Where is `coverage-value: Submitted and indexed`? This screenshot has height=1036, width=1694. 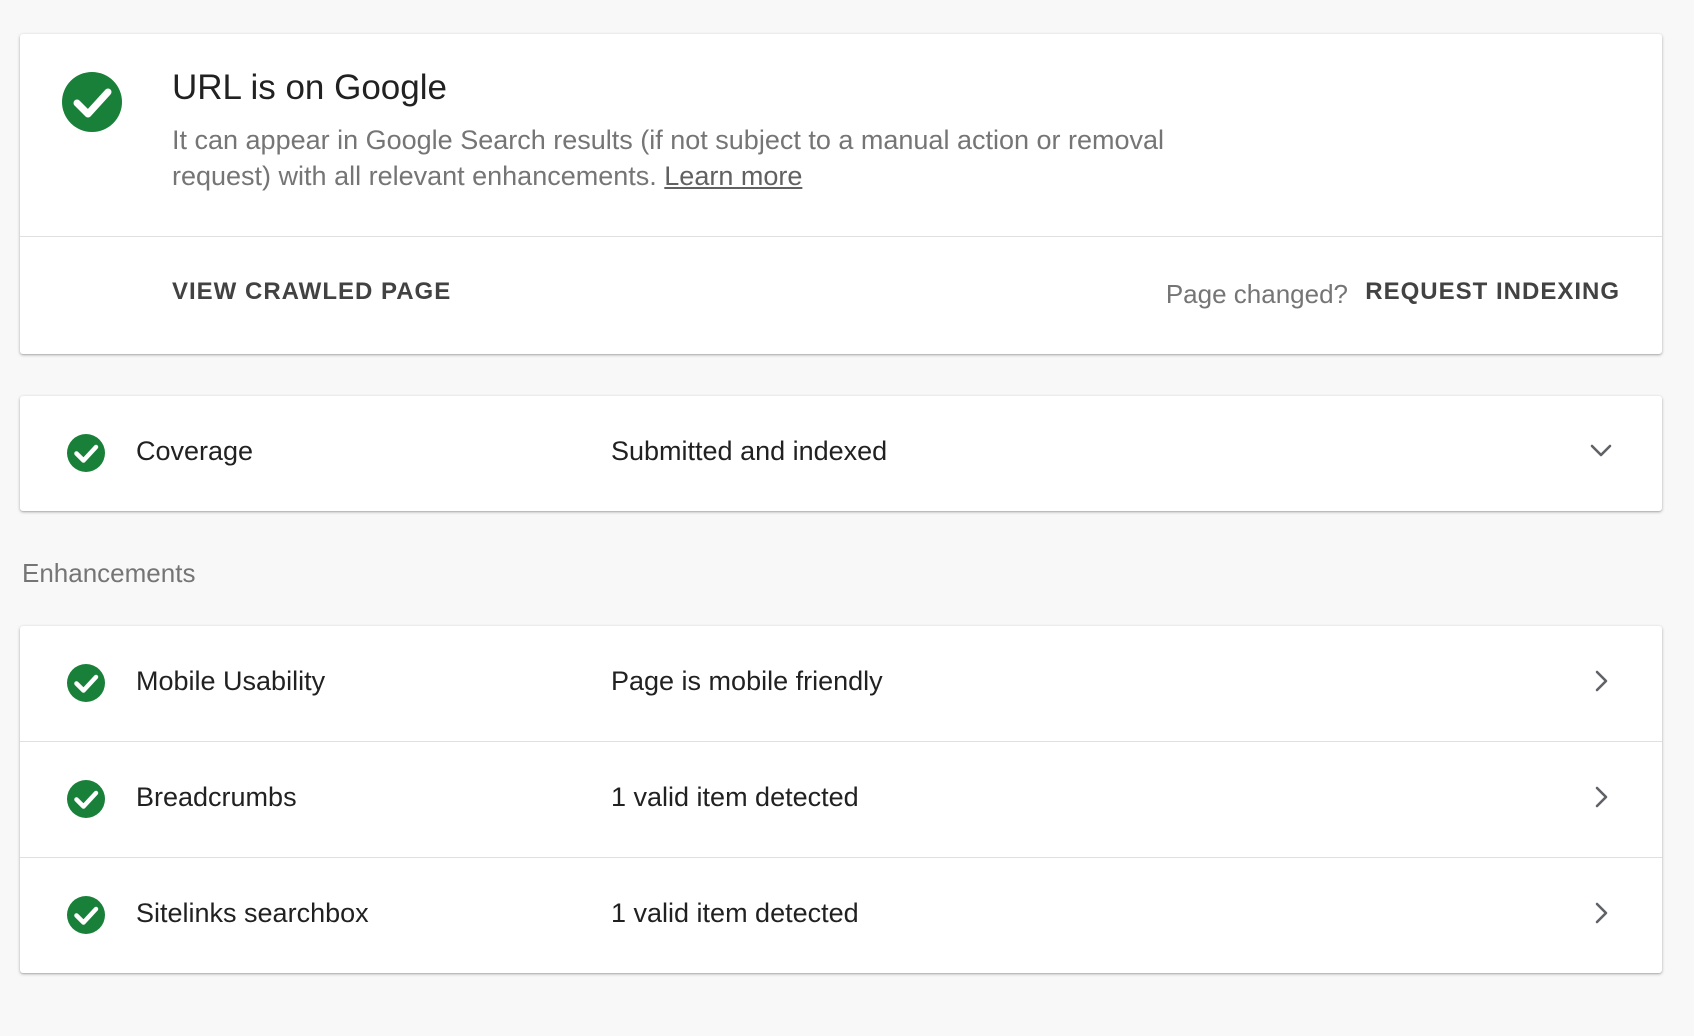 coverage-value: Submitted and indexed is located at coordinates (749, 451).